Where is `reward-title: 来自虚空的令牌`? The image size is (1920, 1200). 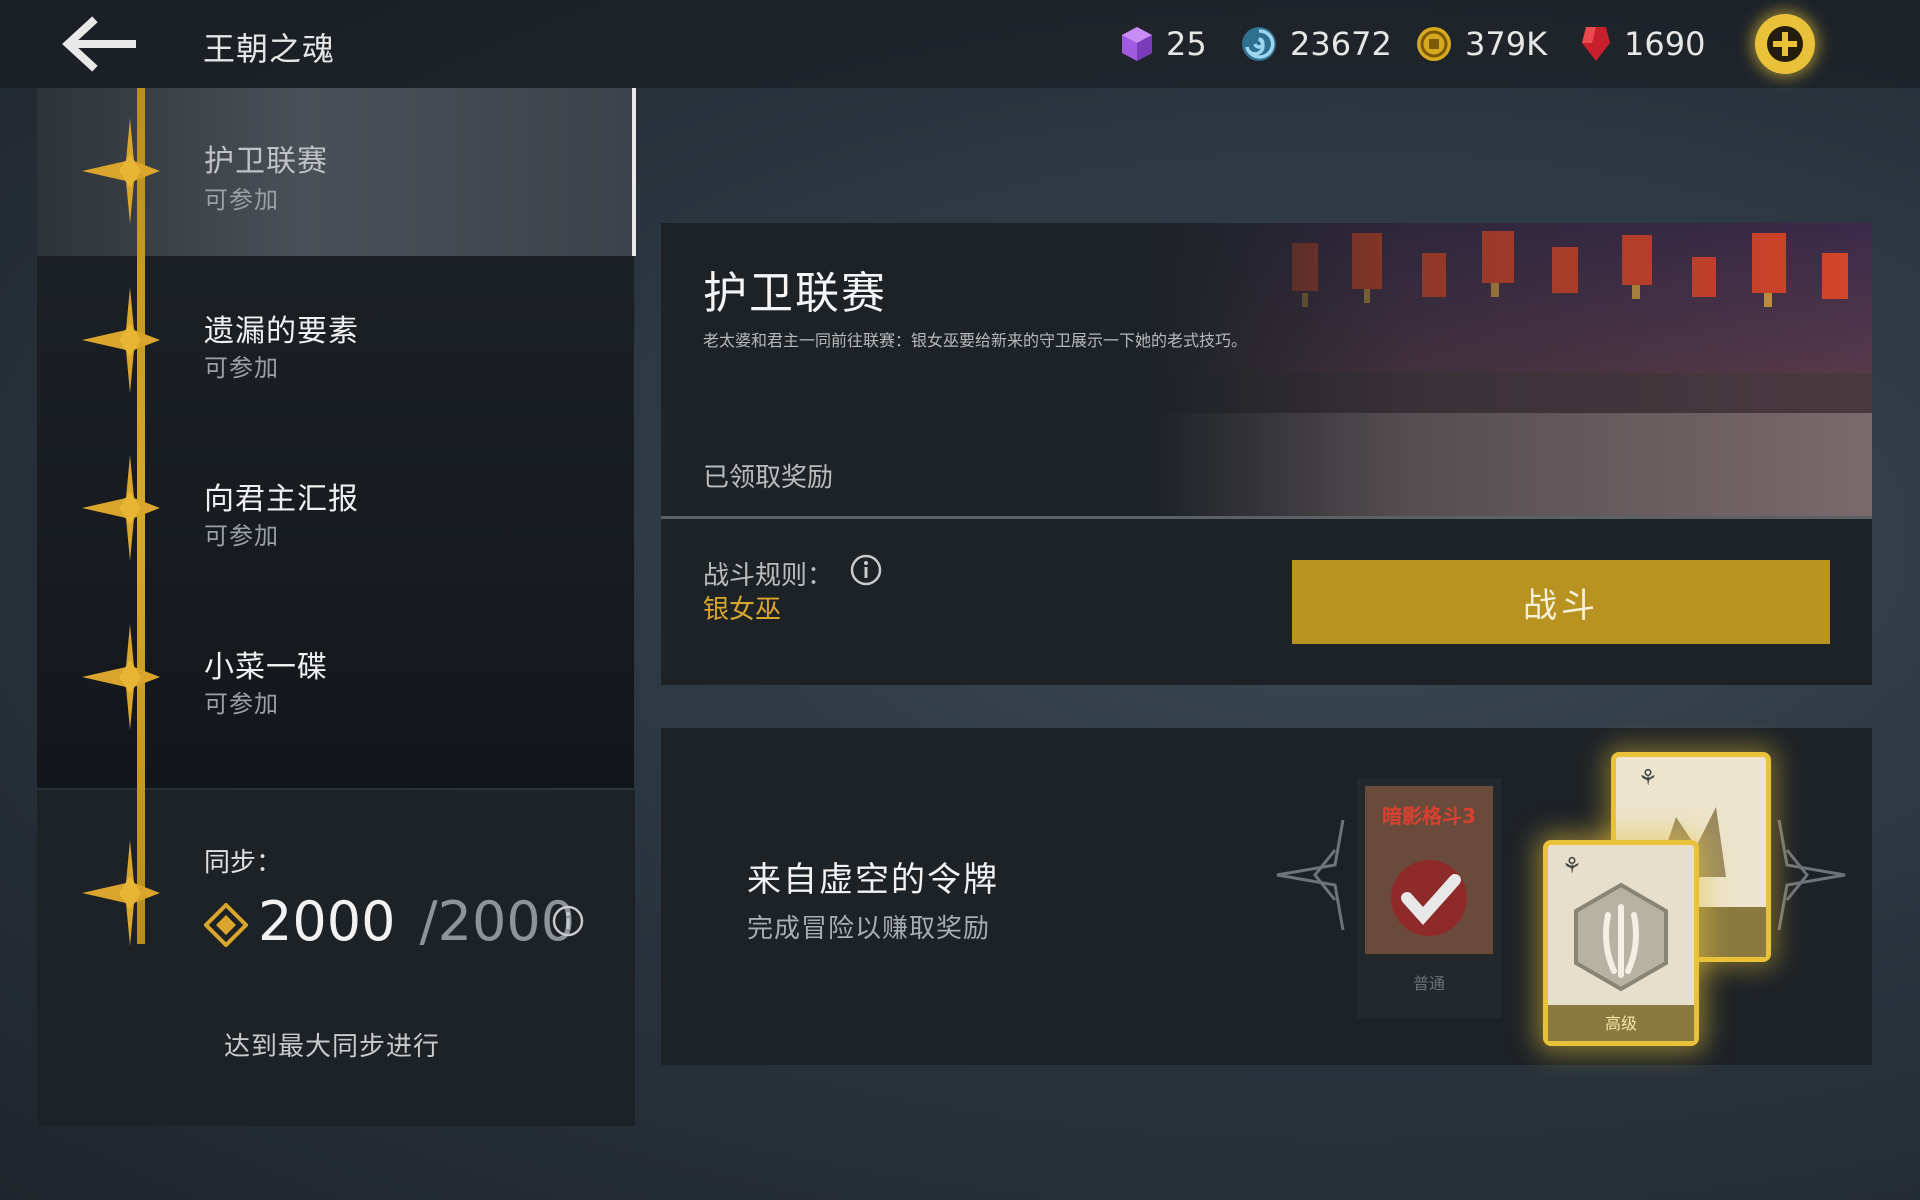 reward-title: 来自虚空的令牌 is located at coordinates (873, 880).